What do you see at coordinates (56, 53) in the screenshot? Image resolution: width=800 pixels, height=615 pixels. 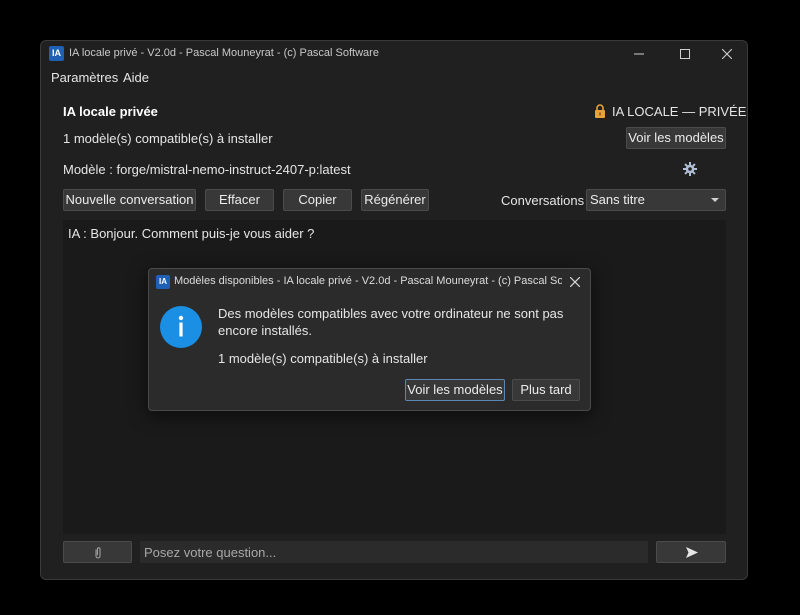 I see `app-icon: IA` at bounding box center [56, 53].